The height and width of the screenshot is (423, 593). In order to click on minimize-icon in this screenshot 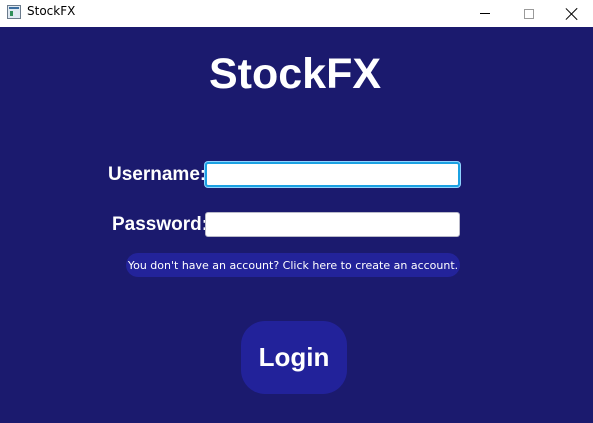, I will do `click(485, 13)`.